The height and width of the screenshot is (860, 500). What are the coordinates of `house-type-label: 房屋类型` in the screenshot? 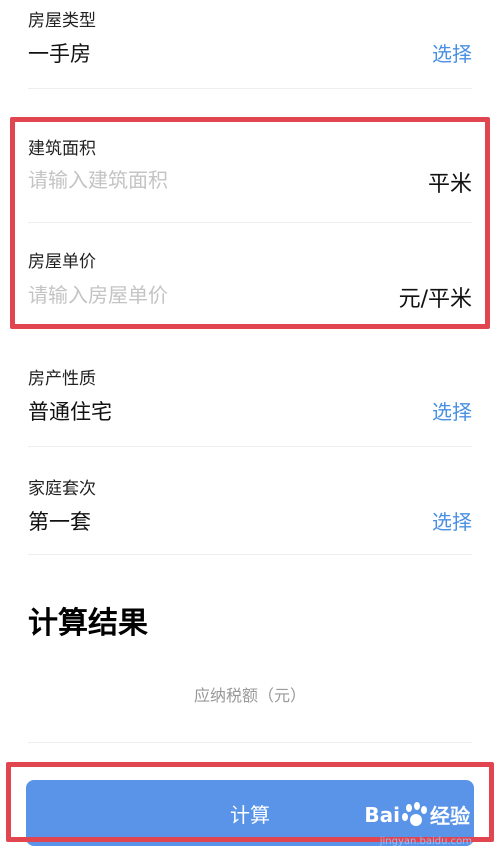 It's located at (62, 21).